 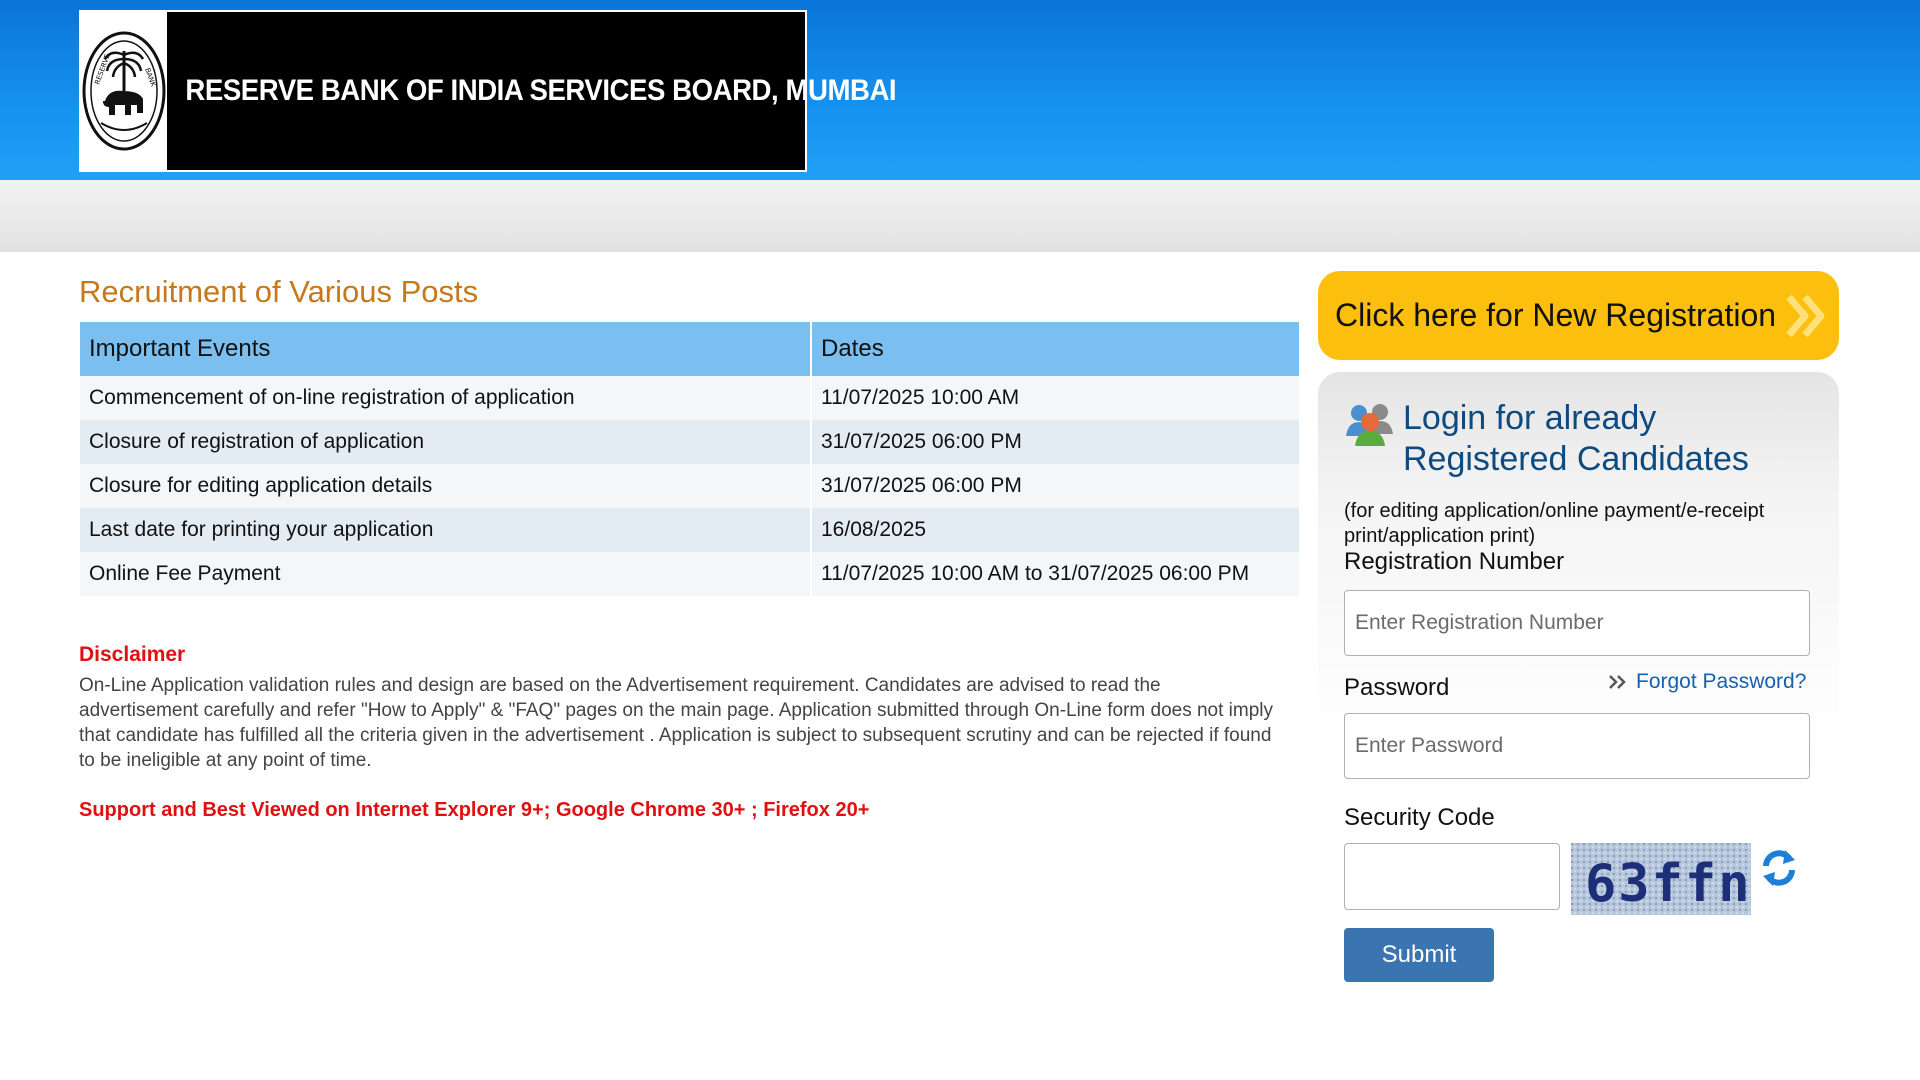 What do you see at coordinates (446, 574) in the screenshot?
I see `event-cell: Online Fee Payment` at bounding box center [446, 574].